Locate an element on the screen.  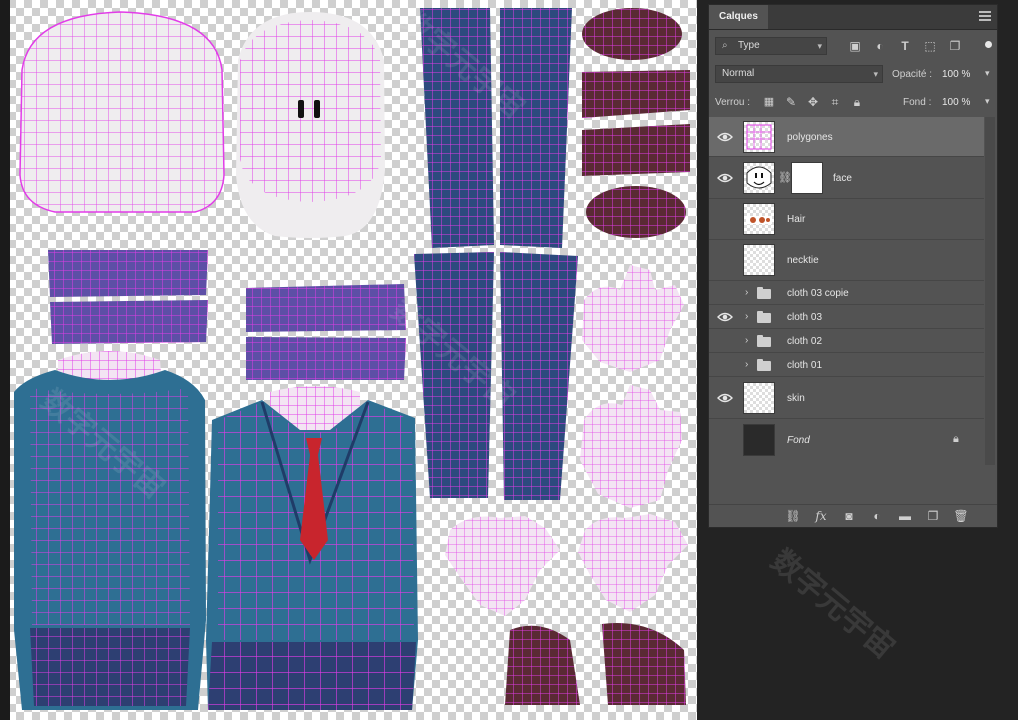
lock-artboard-icon: ⌗ is located at coordinates (835, 102).